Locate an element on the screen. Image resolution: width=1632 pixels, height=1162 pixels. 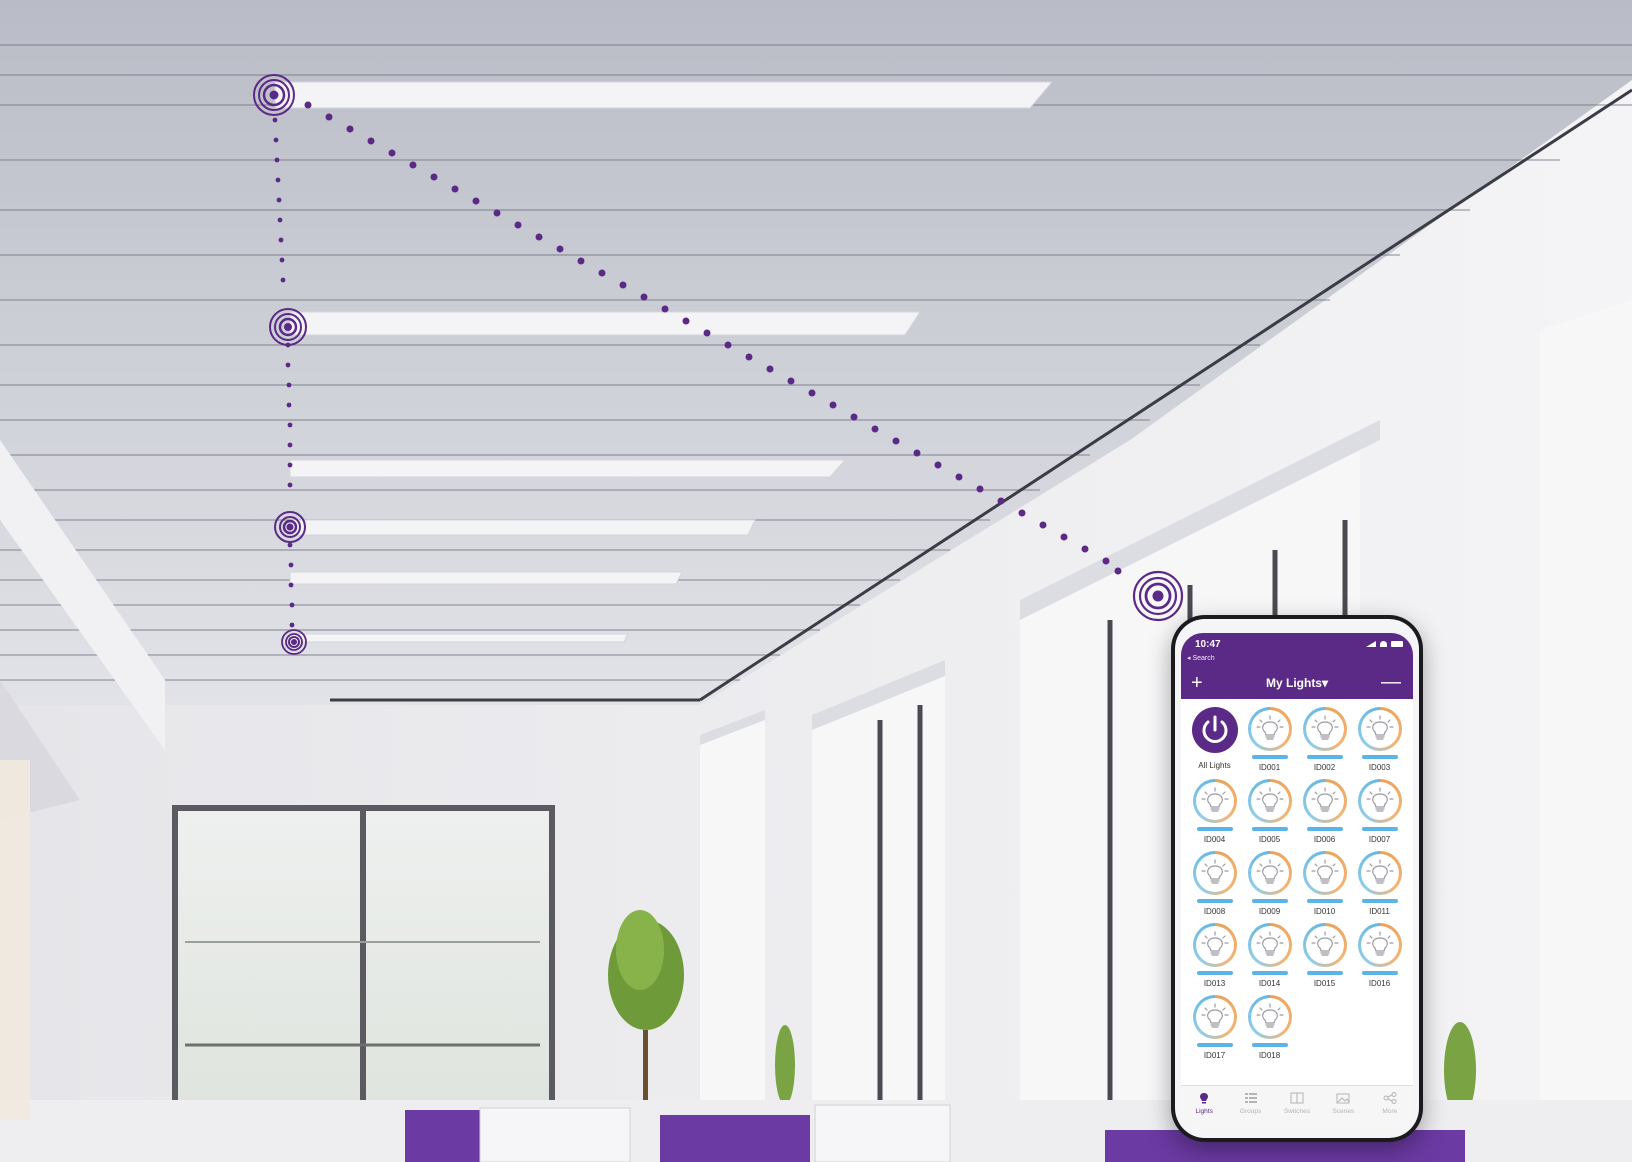
light-tile: ID013 is located at coordinates (1214, 956).